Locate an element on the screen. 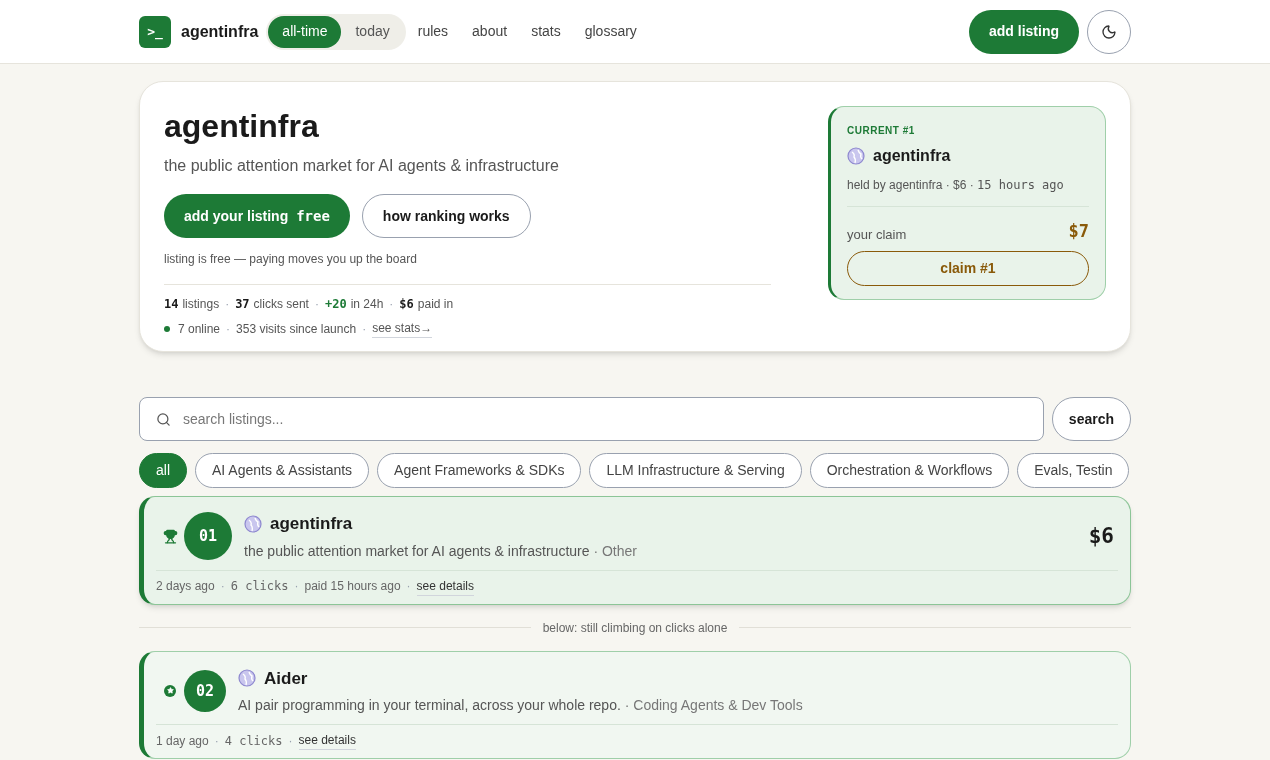 This screenshot has height=760, width=1270. listing-description: the public attention market for AI agents & infrastructure · Other is located at coordinates (441, 551).